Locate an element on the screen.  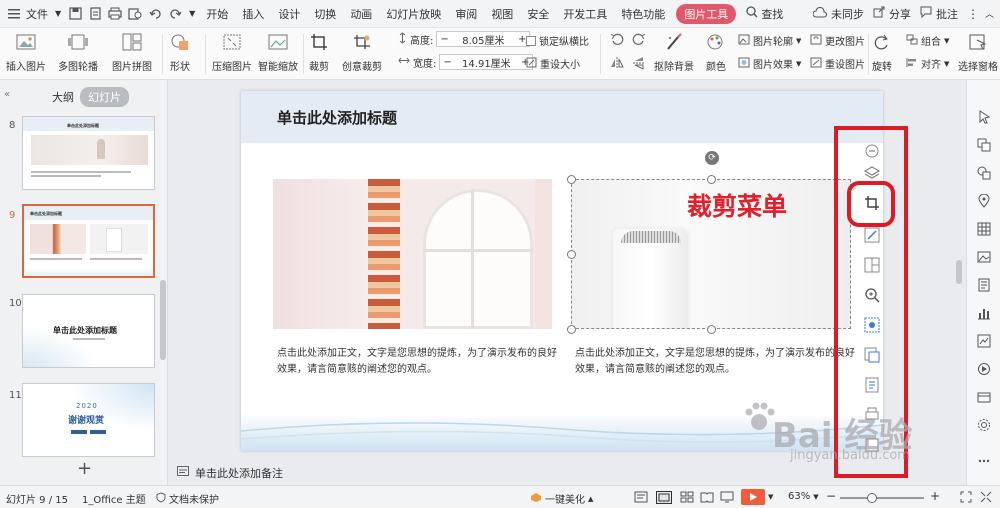
tab-security: 安全 is located at coordinates (538, 14).